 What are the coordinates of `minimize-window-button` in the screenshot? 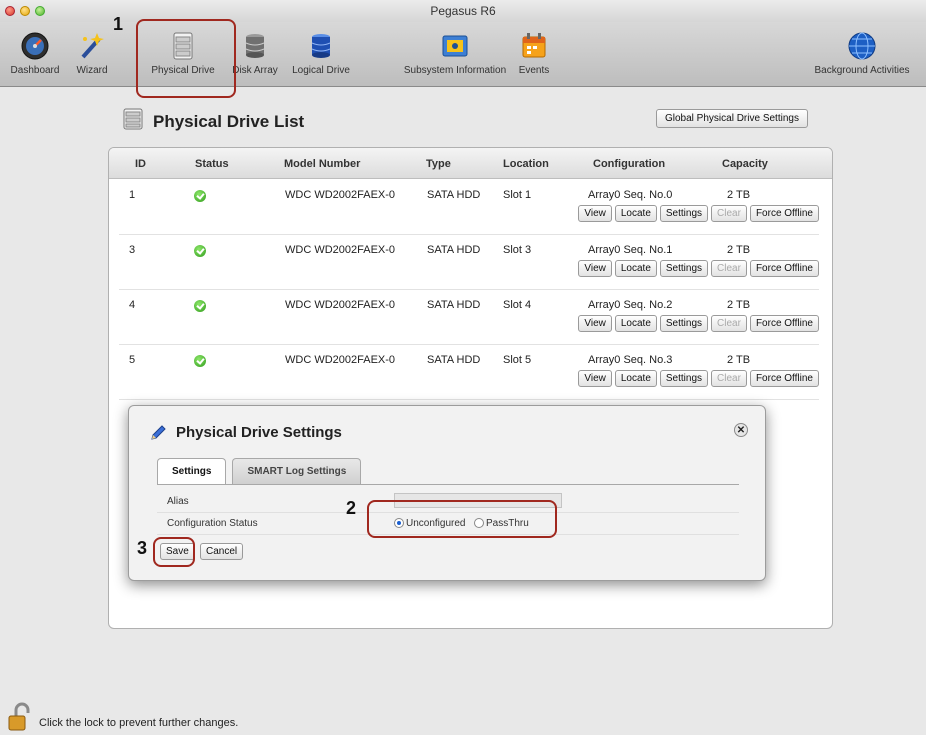 It's located at (25, 11).